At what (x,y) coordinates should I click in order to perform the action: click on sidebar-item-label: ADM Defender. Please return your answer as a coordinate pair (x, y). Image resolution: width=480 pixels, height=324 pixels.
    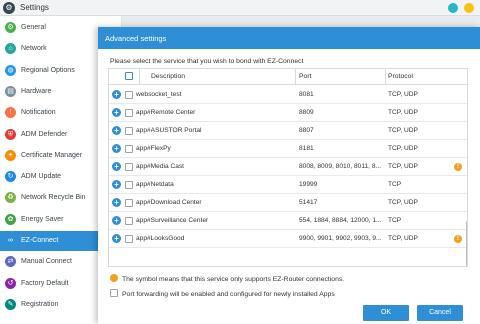
    Looking at the image, I should click on (44, 134).